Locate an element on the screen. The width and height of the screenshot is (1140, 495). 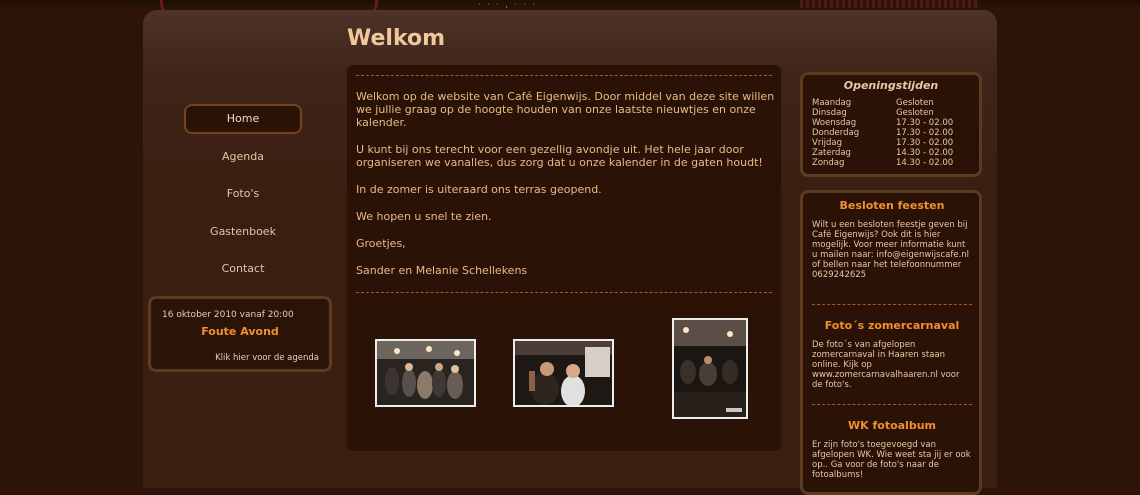
hours-day: Donderdag is located at coordinates (836, 133).